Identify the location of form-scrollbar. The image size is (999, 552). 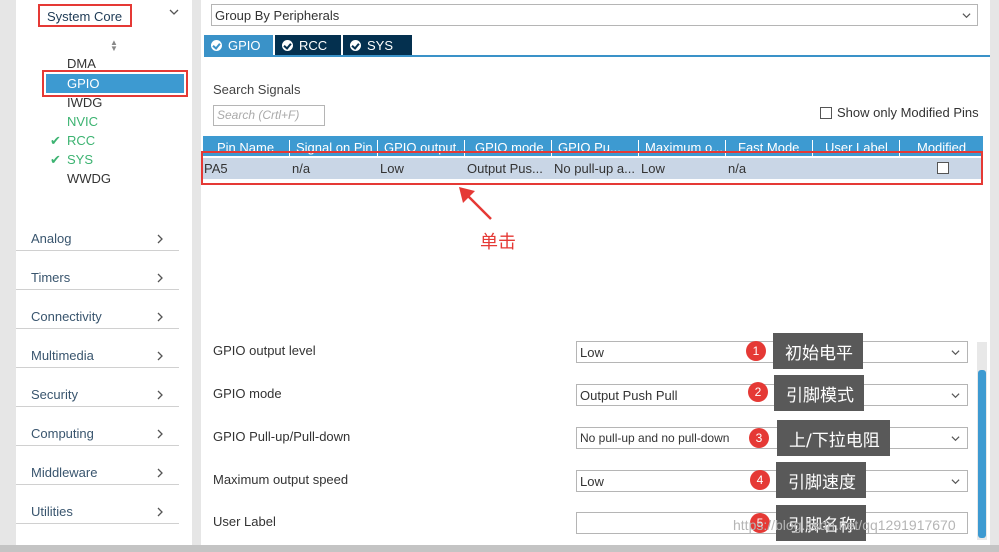
(982, 441).